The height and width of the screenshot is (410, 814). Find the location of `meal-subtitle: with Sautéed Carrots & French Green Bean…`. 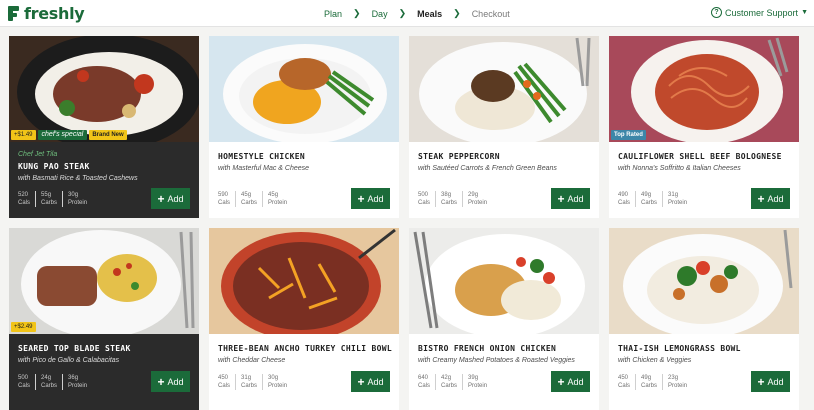

meal-subtitle: with Sautéed Carrots & French Green Bean… is located at coordinates (487, 168).